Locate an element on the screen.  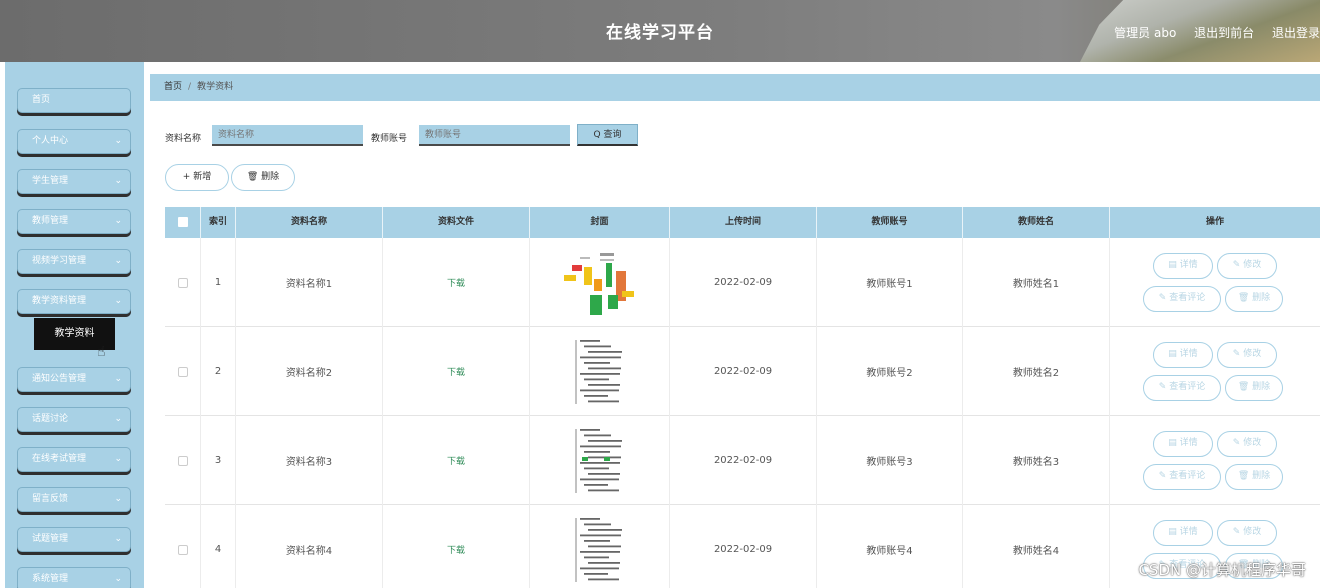
sidebar-item-4: 视频学习管理 ⌄ is located at coordinates (74, 261).